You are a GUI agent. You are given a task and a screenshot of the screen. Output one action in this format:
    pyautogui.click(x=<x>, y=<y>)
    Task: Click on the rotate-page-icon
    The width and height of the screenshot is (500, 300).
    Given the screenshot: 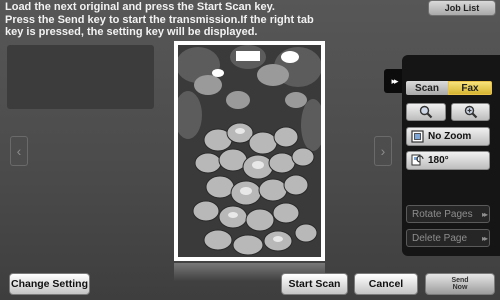 What is the action you would take?
    pyautogui.click(x=417, y=160)
    